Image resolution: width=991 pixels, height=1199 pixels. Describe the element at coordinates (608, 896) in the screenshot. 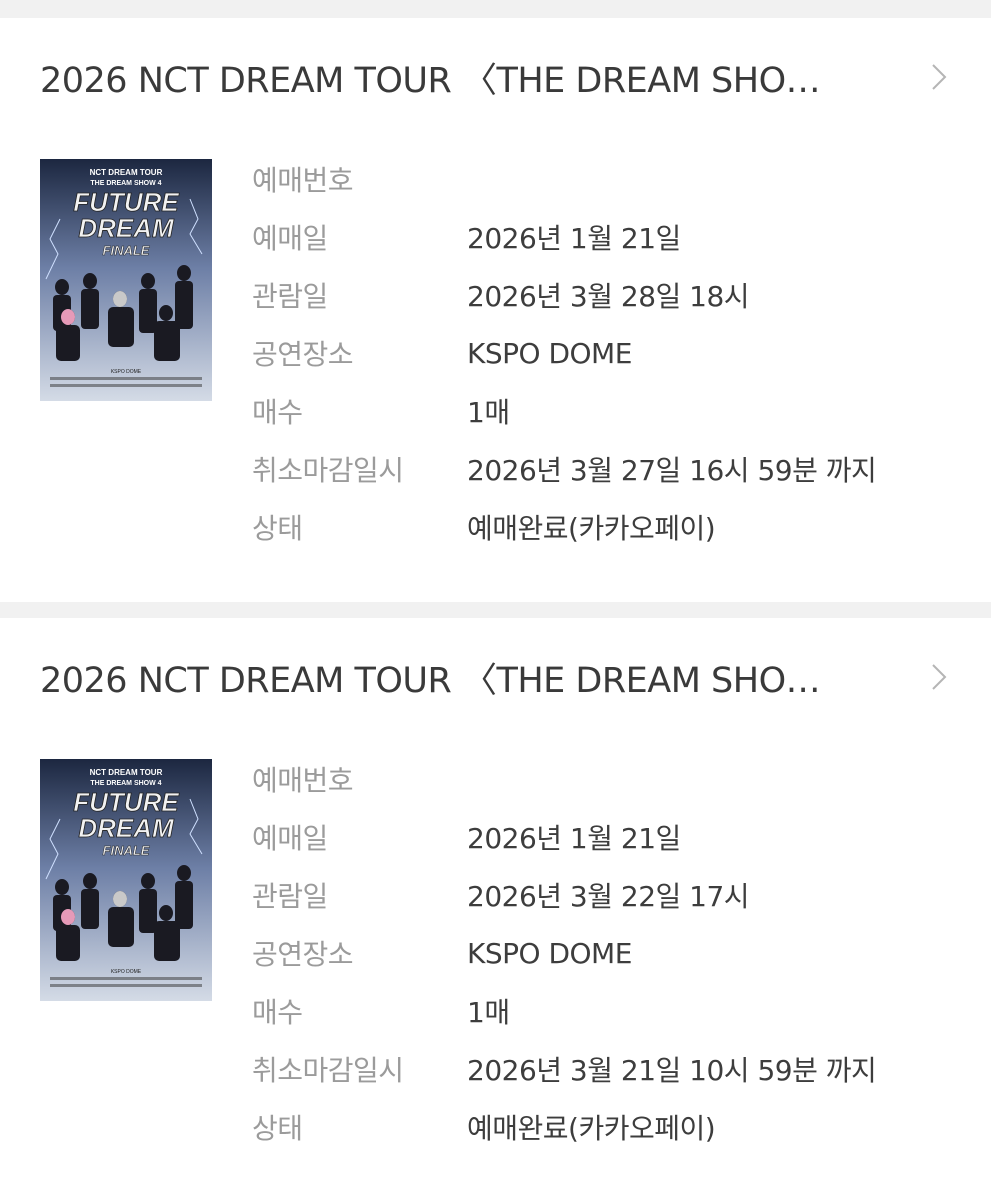

I see `detail-value: 2026년 3월 22일 17시` at that location.